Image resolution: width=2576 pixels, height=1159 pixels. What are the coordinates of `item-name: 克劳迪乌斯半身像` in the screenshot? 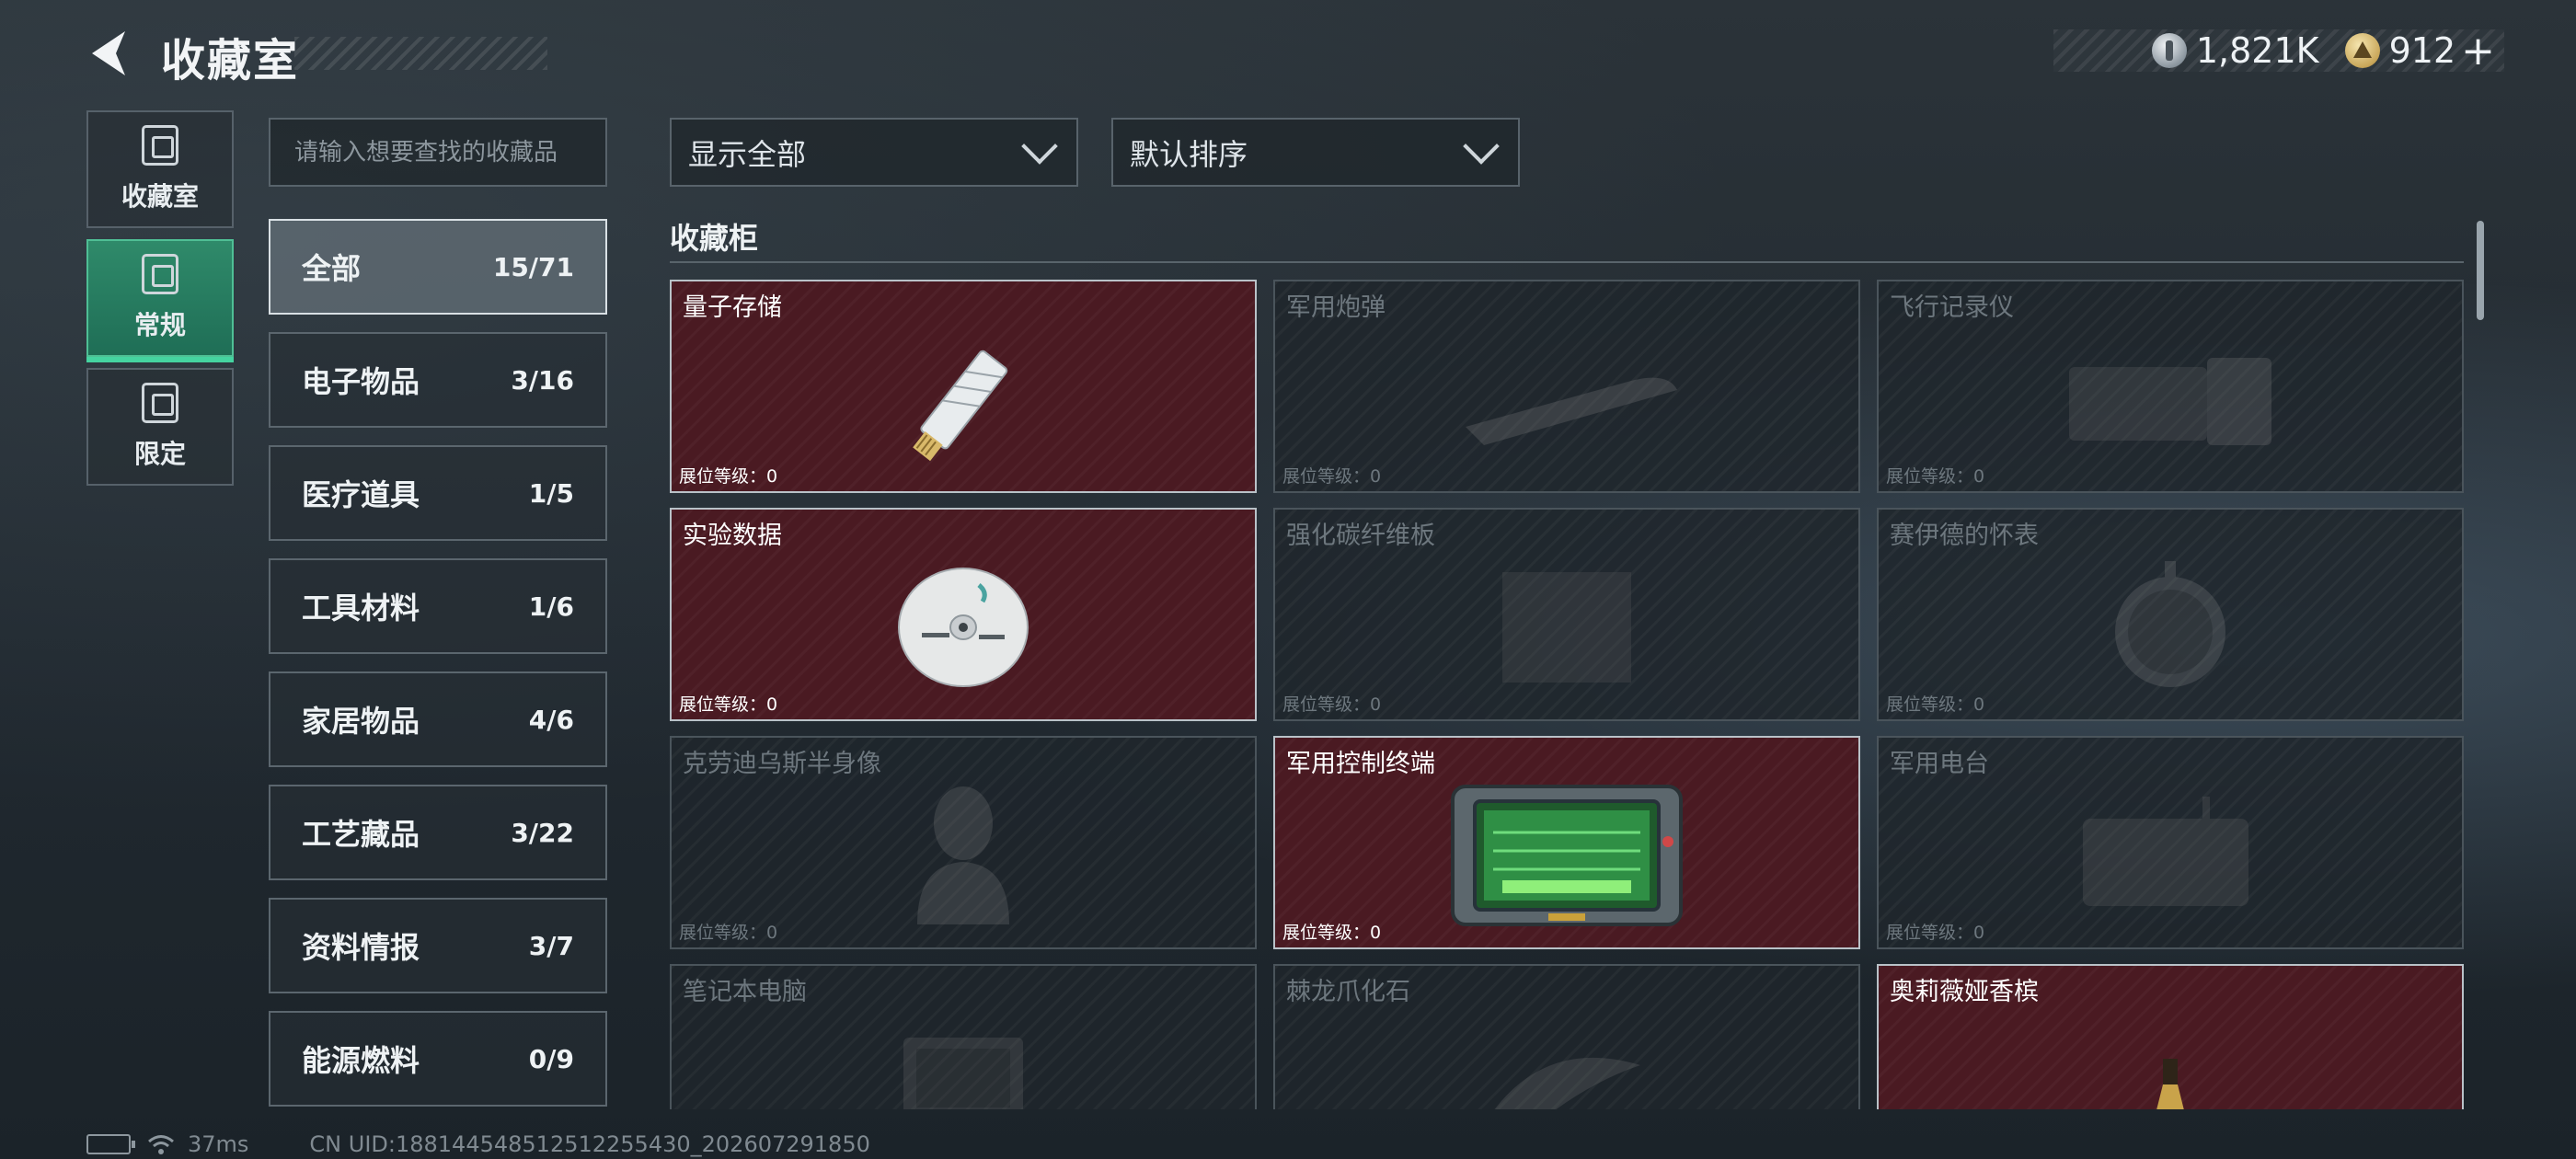 It's located at (782, 764).